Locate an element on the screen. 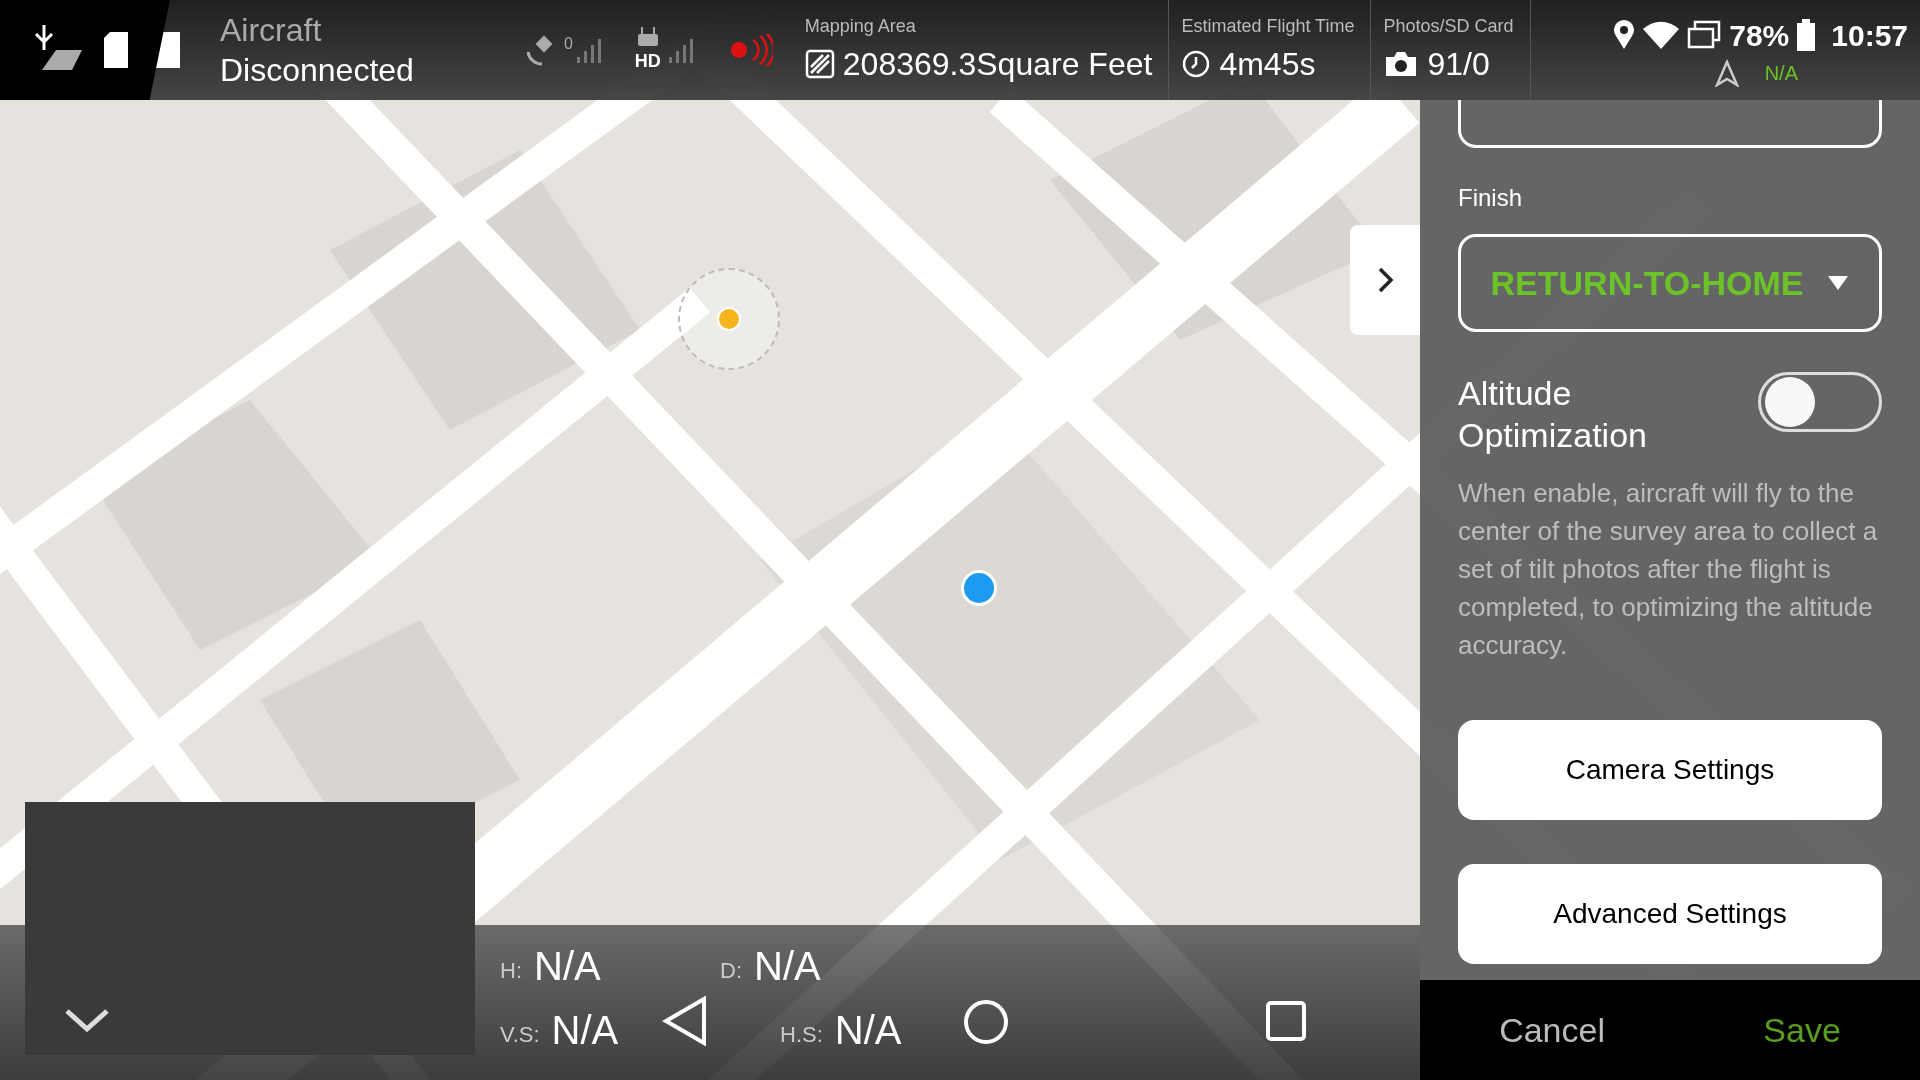 This screenshot has width=1920, height=1080. rtk-antenna-icon is located at coordinates (1726, 72).